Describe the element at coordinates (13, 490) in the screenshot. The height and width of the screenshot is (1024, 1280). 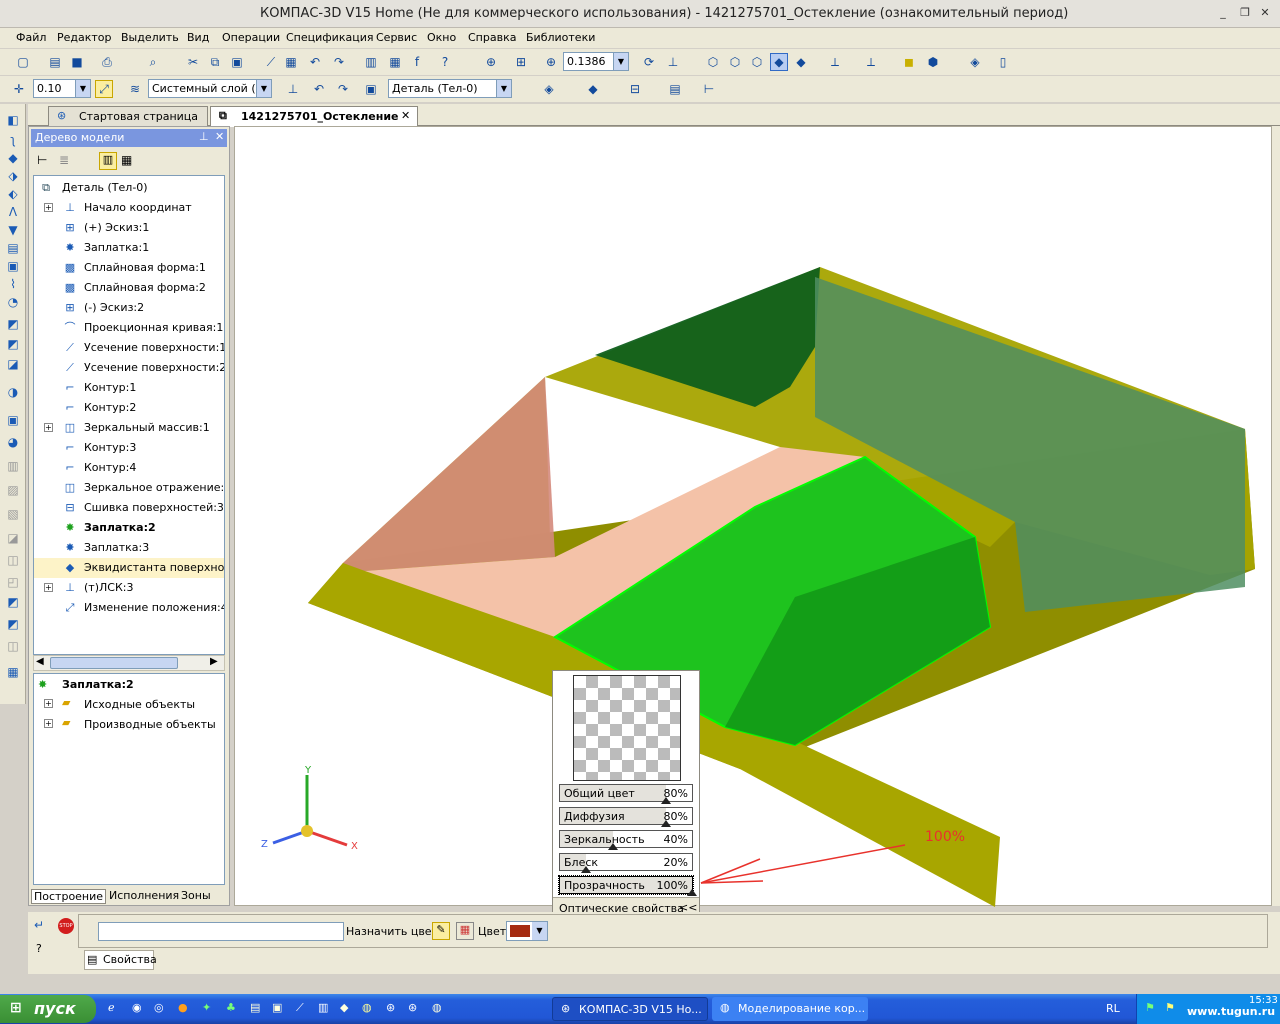
I see `rib-icon: ▨` at that location.